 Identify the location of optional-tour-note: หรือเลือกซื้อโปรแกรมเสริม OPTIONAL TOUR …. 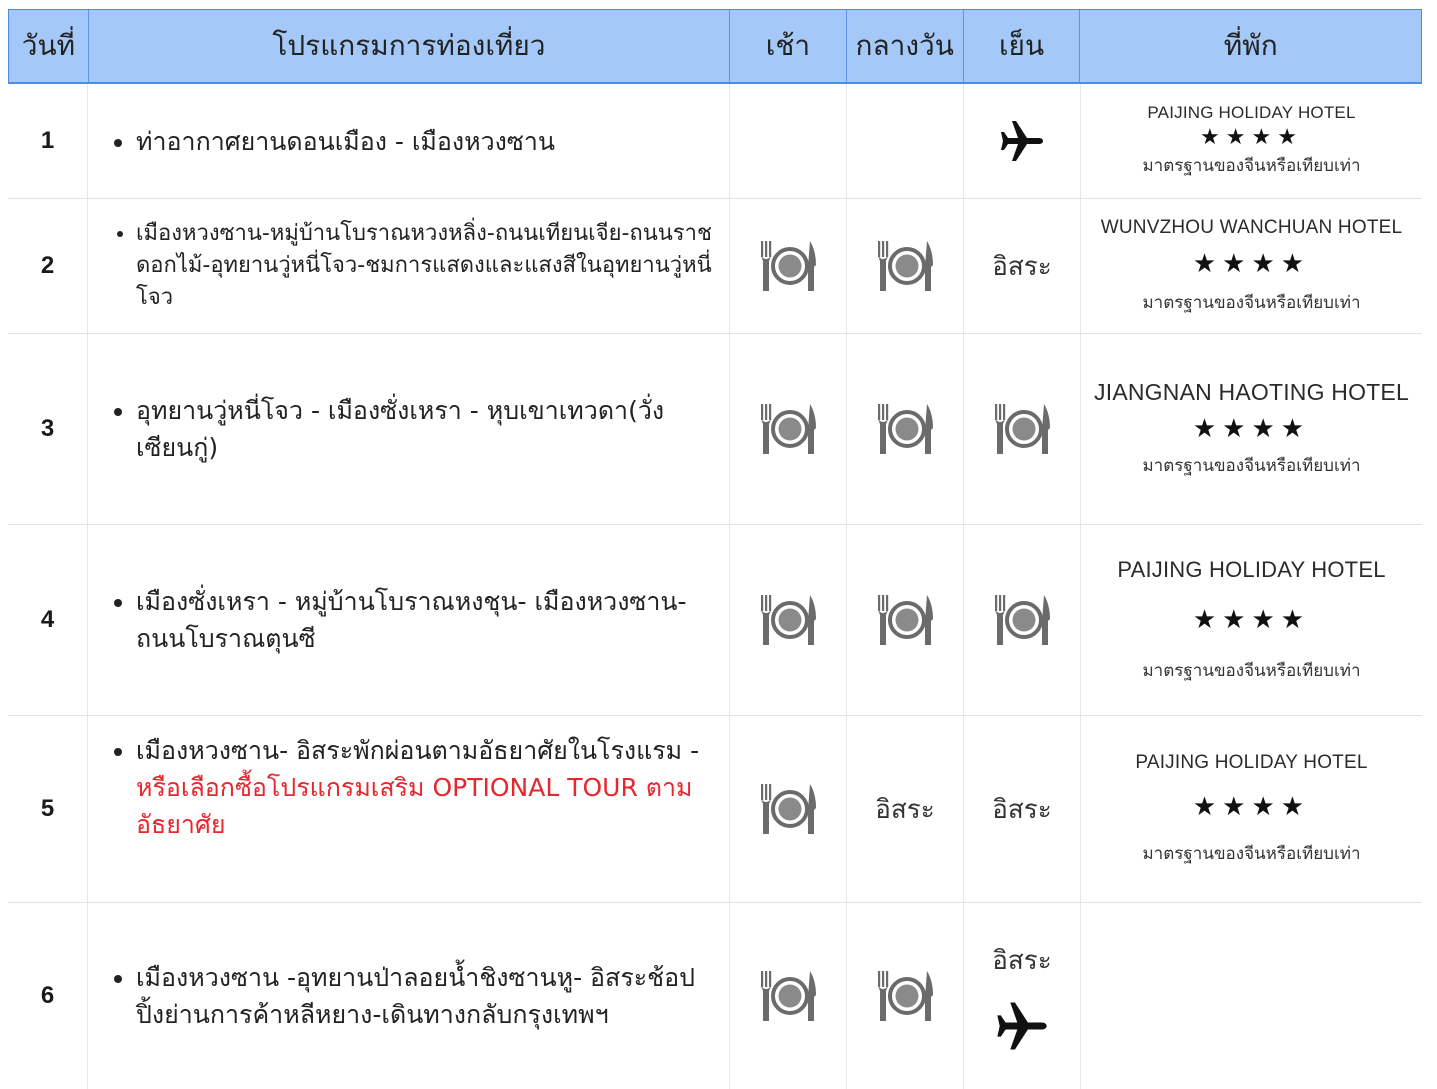
(414, 806).